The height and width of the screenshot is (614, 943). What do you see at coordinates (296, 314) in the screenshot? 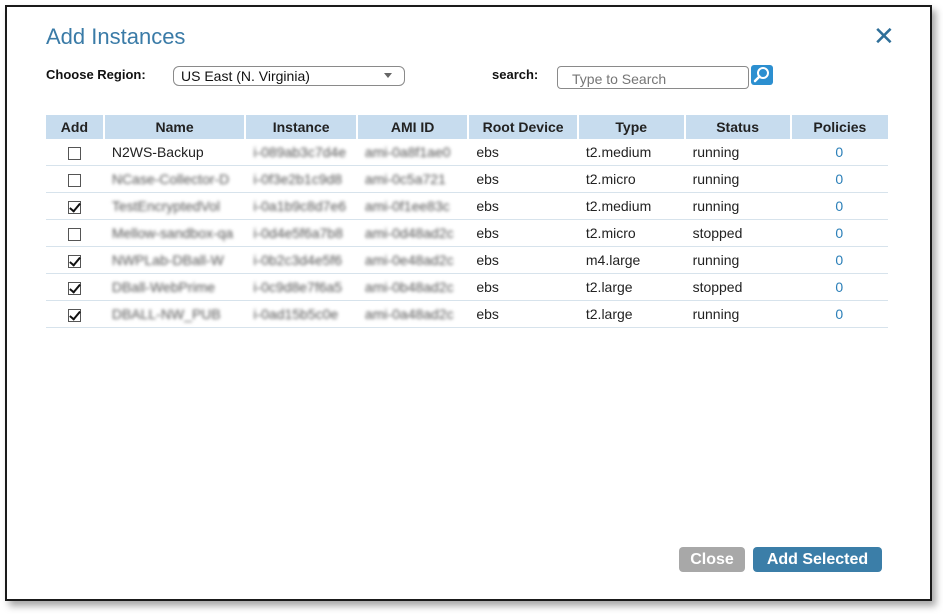
I see `instance-id: i-0ad15b5c0e` at bounding box center [296, 314].